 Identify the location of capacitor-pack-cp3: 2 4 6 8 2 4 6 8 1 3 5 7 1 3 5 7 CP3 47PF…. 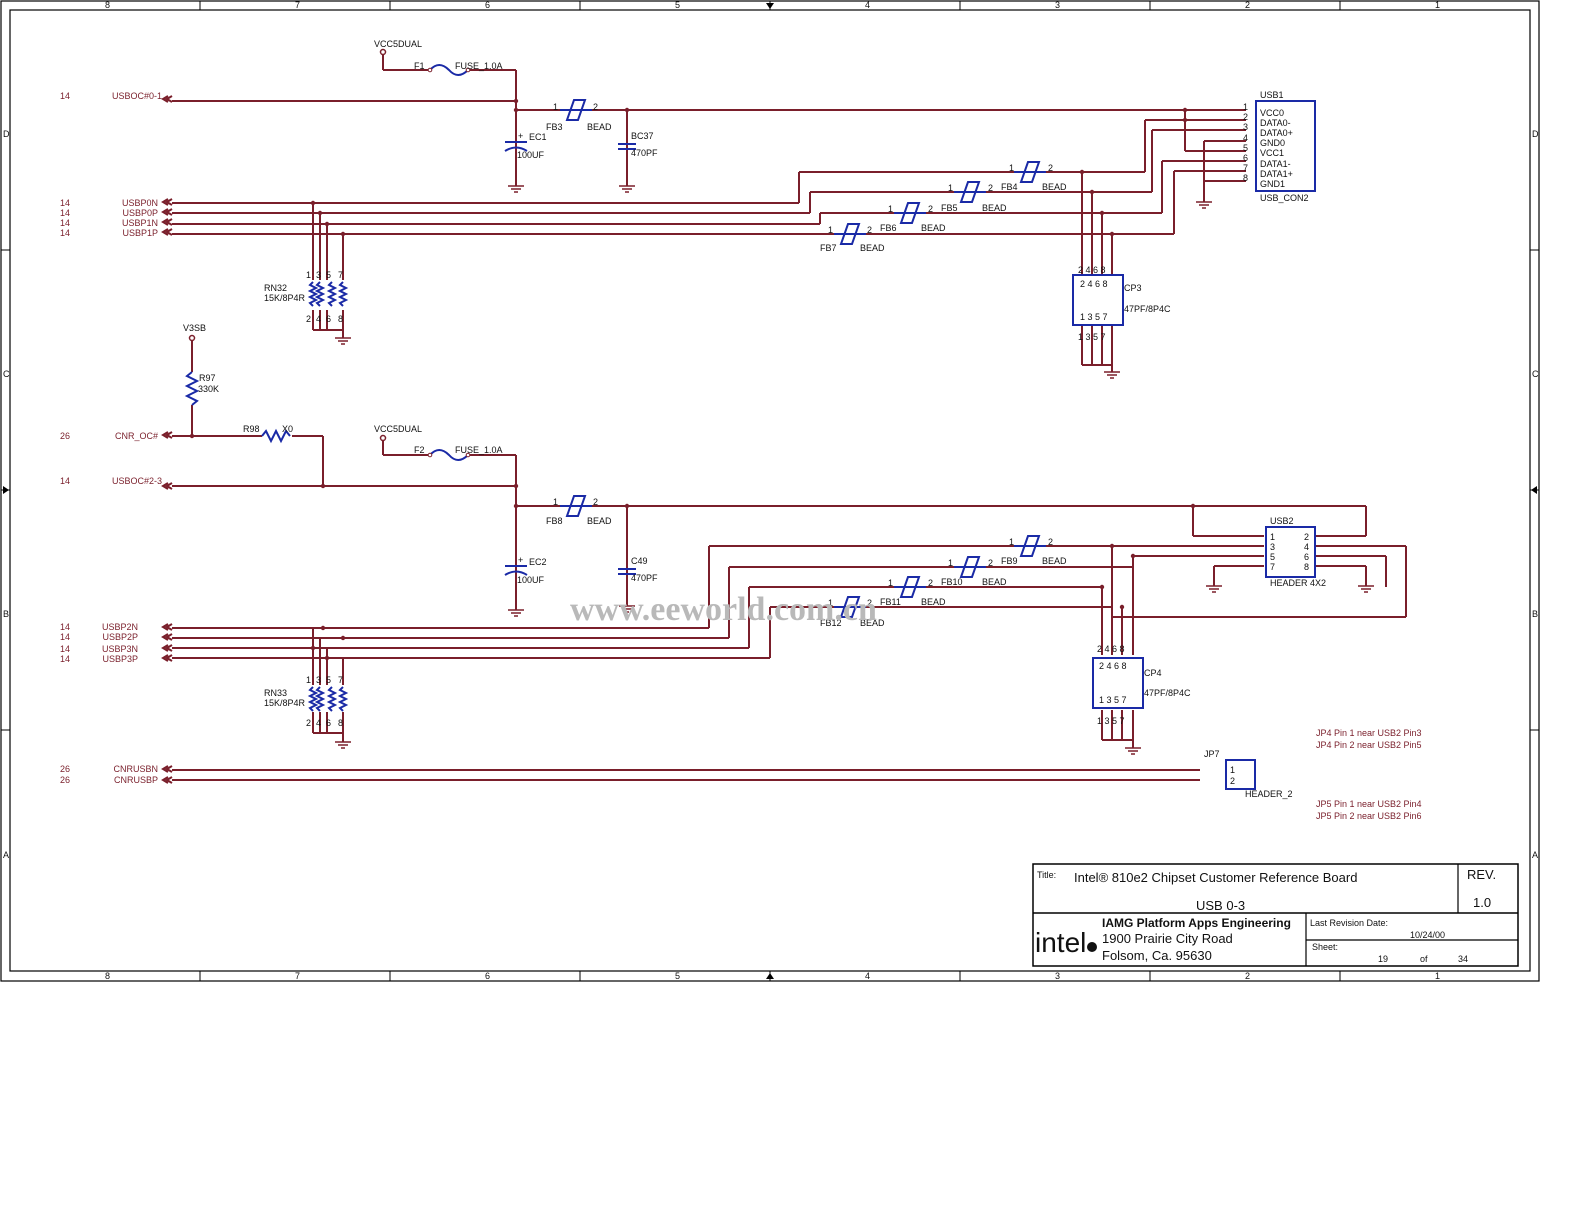
(1121, 303).